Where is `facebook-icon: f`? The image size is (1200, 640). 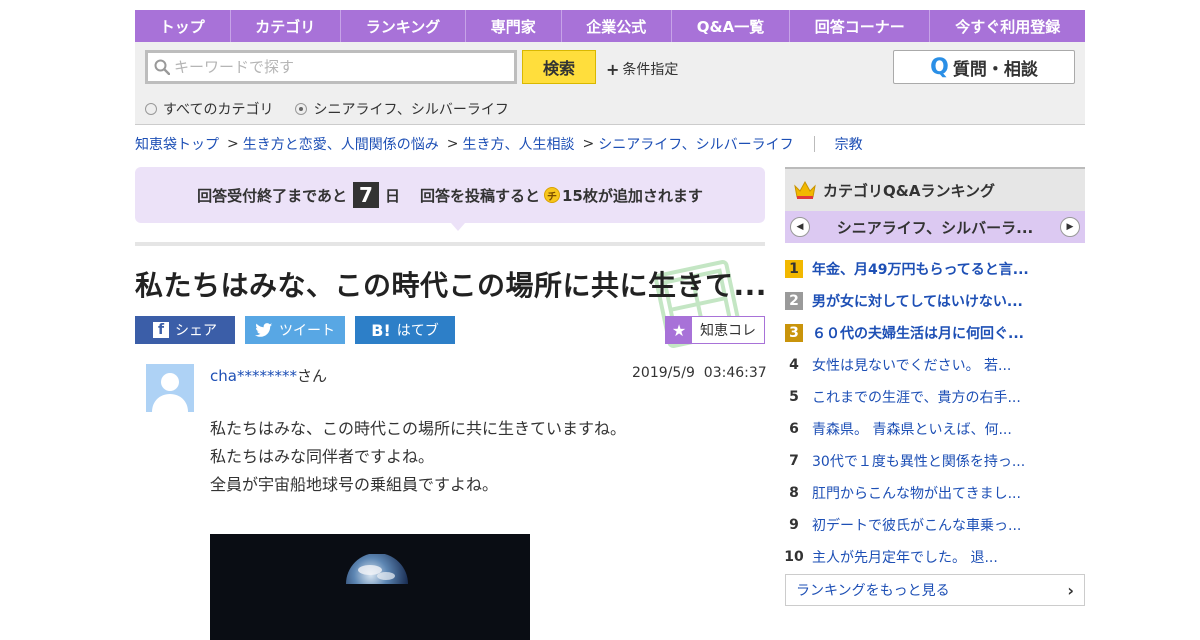 facebook-icon: f is located at coordinates (161, 330).